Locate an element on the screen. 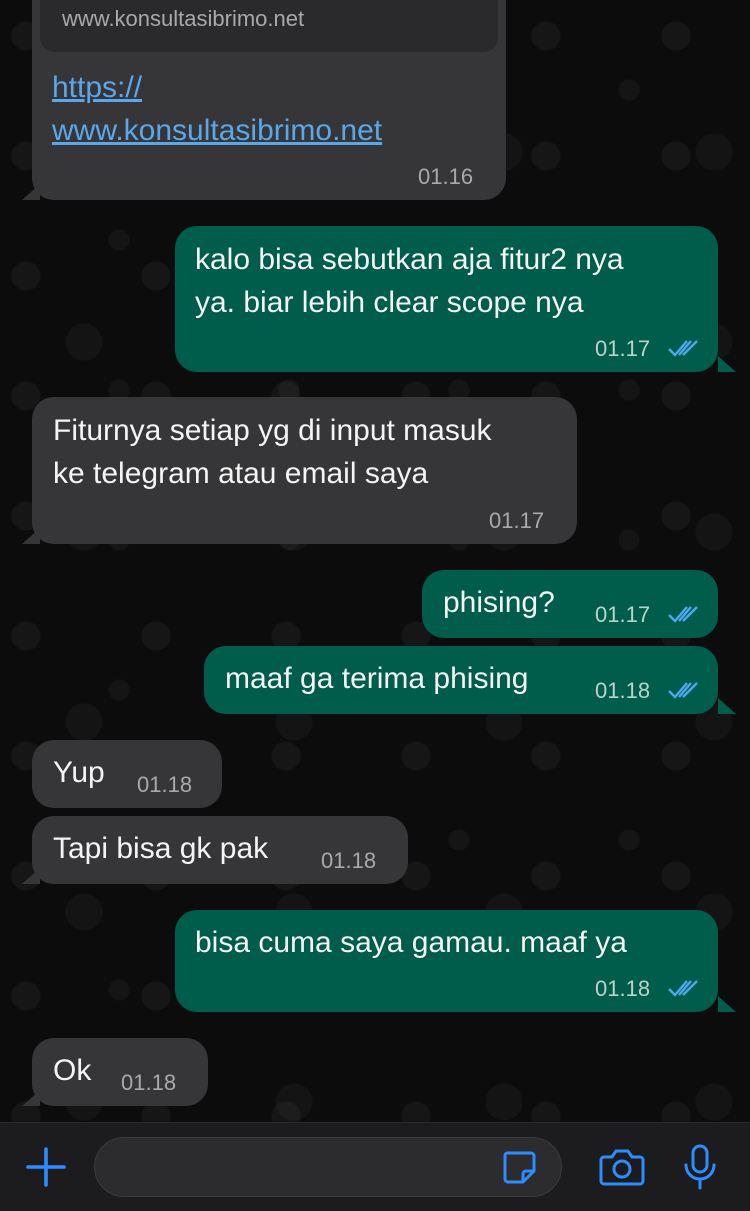  message-text: maaf ga terima phising is located at coordinates (377, 678).